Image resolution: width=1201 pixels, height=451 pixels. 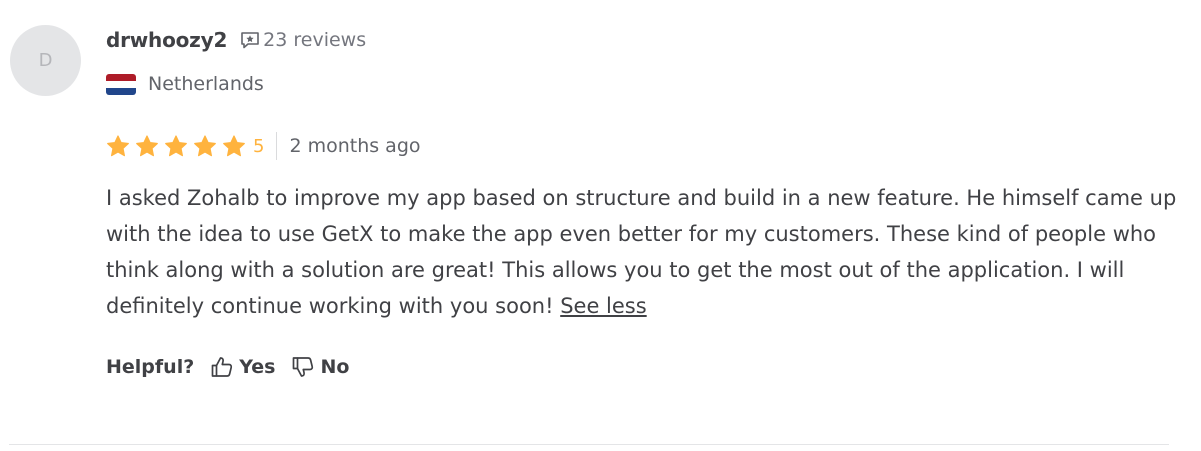 I want to click on avatar: D, so click(x=45, y=60).